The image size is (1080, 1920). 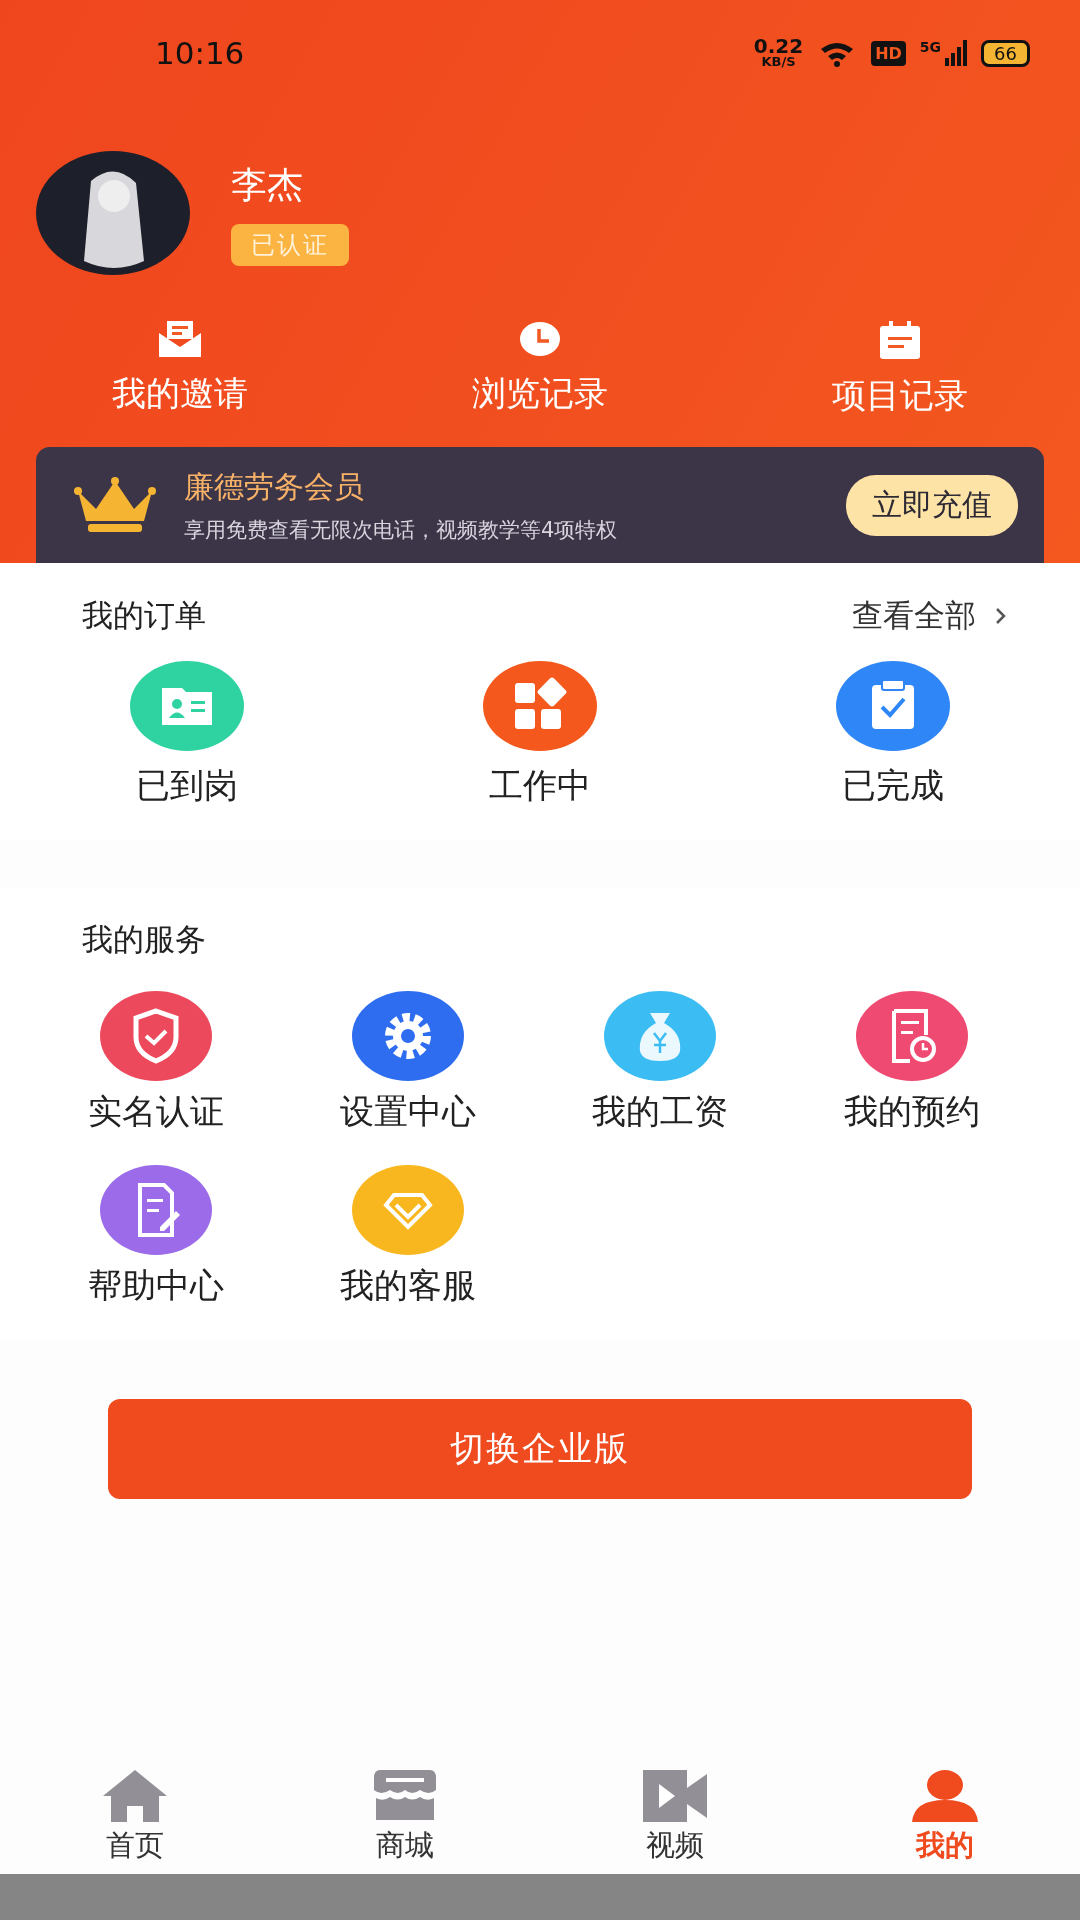 What do you see at coordinates (956, 53) in the screenshot?
I see `signal-icon` at bounding box center [956, 53].